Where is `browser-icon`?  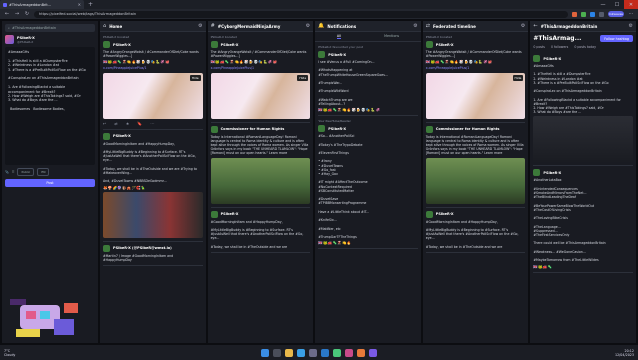
browser-icon is located at coordinates (301, 352).